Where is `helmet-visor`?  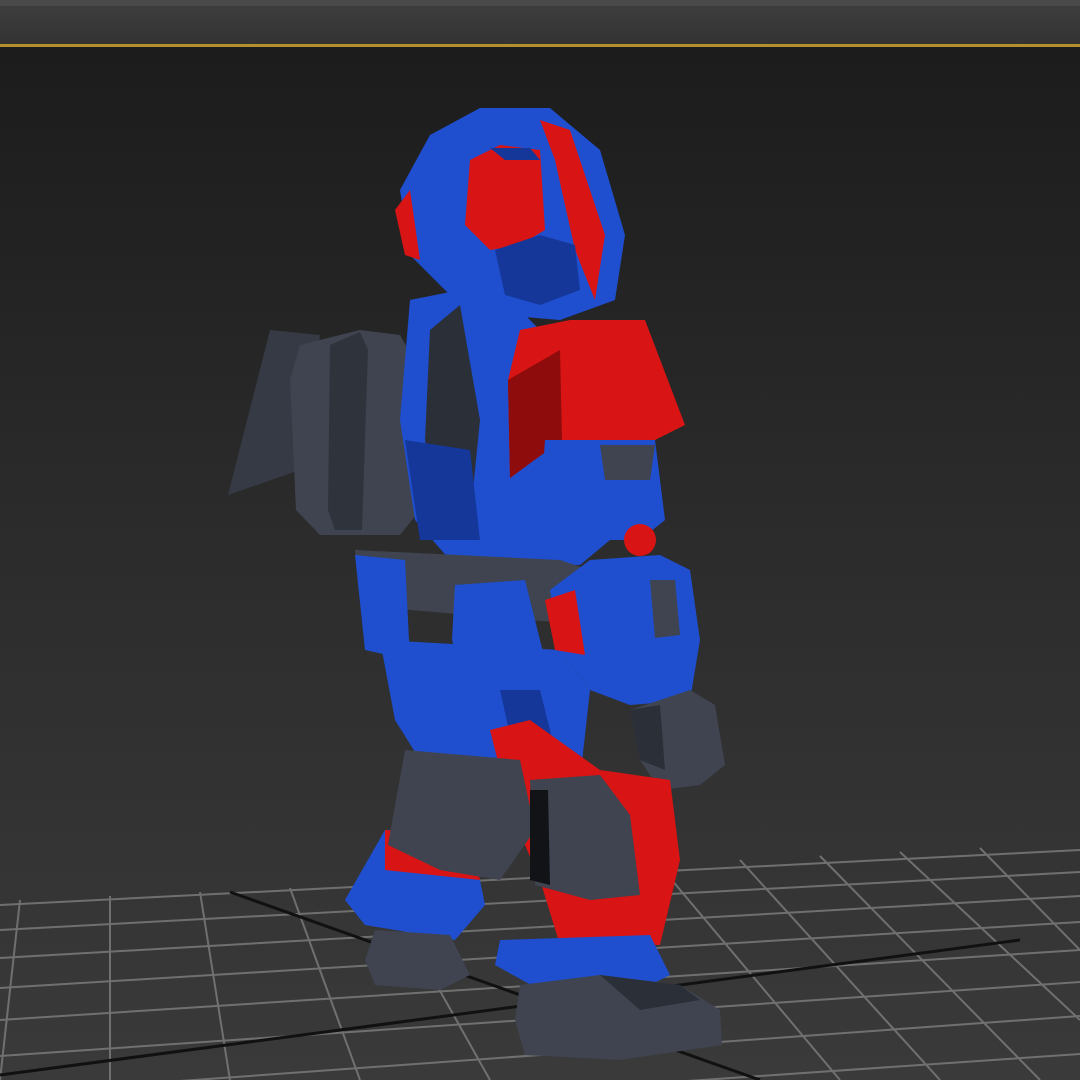 helmet-visor is located at coordinates (505, 197).